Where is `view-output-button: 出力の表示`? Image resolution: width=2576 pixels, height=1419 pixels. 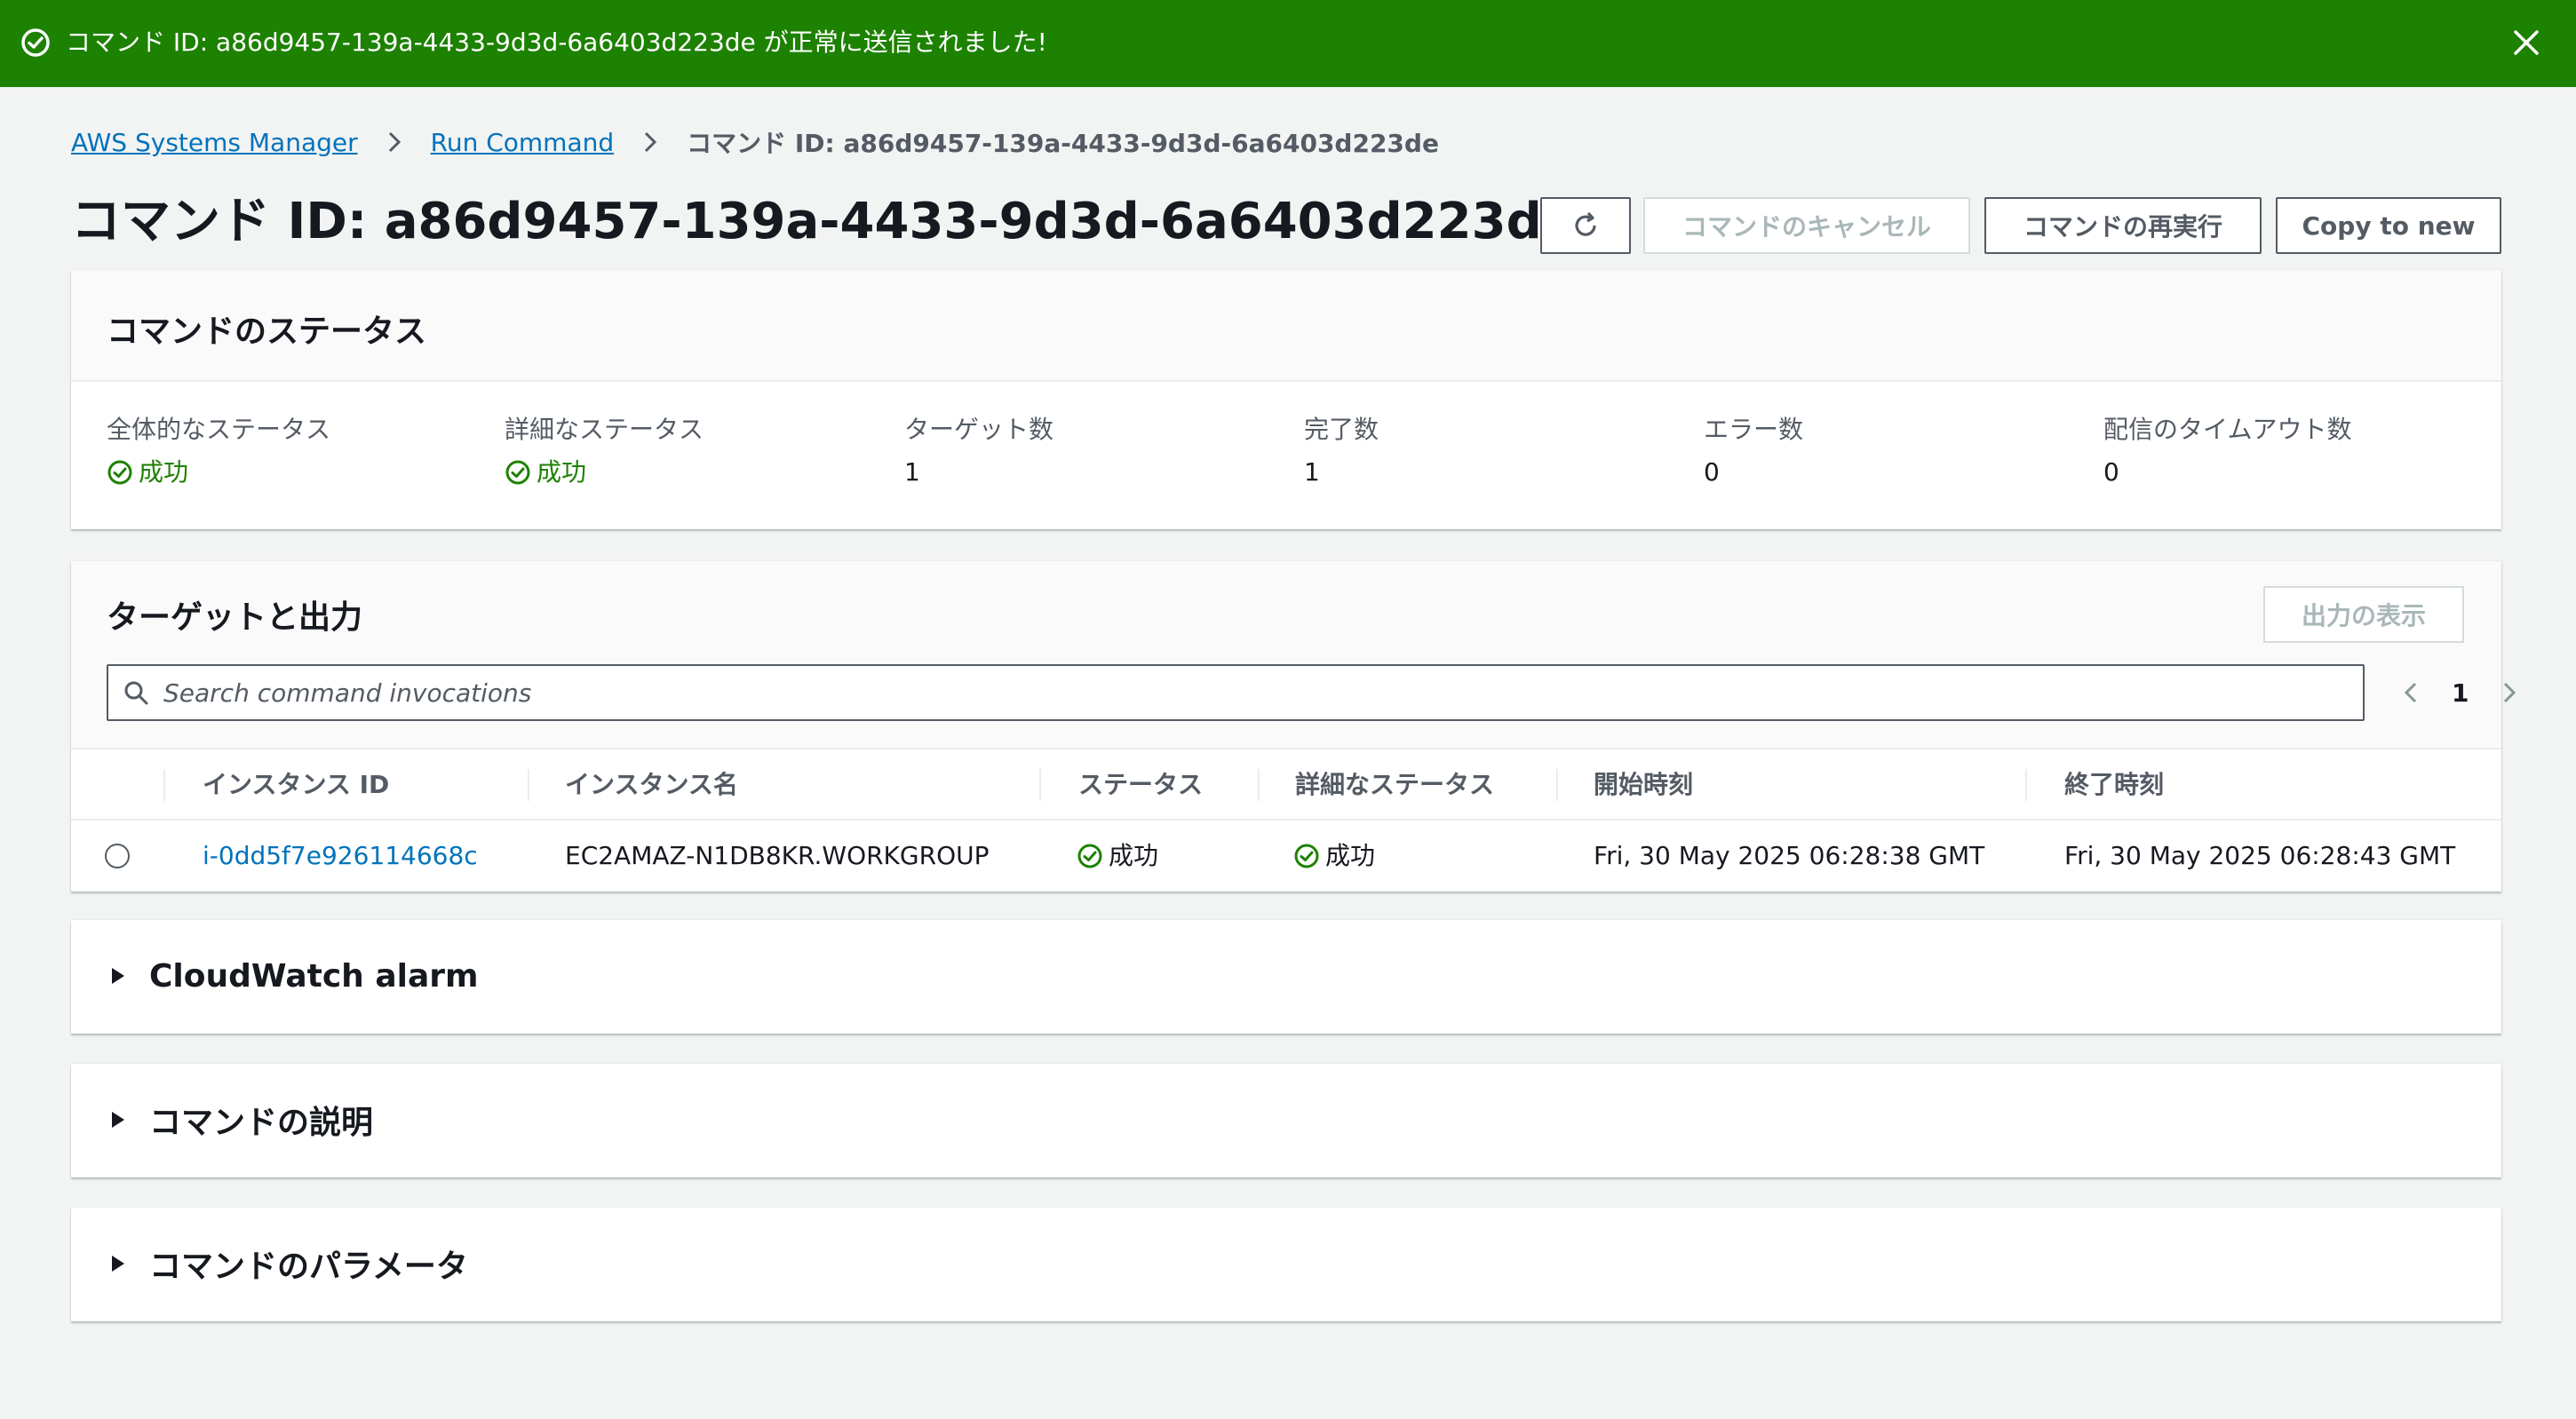 view-output-button: 出力の表示 is located at coordinates (2363, 614).